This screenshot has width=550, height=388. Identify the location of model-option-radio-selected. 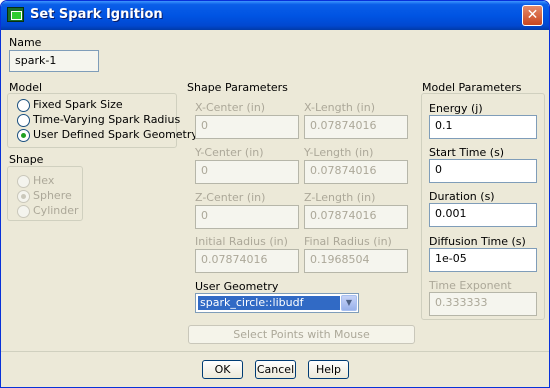
(23, 135).